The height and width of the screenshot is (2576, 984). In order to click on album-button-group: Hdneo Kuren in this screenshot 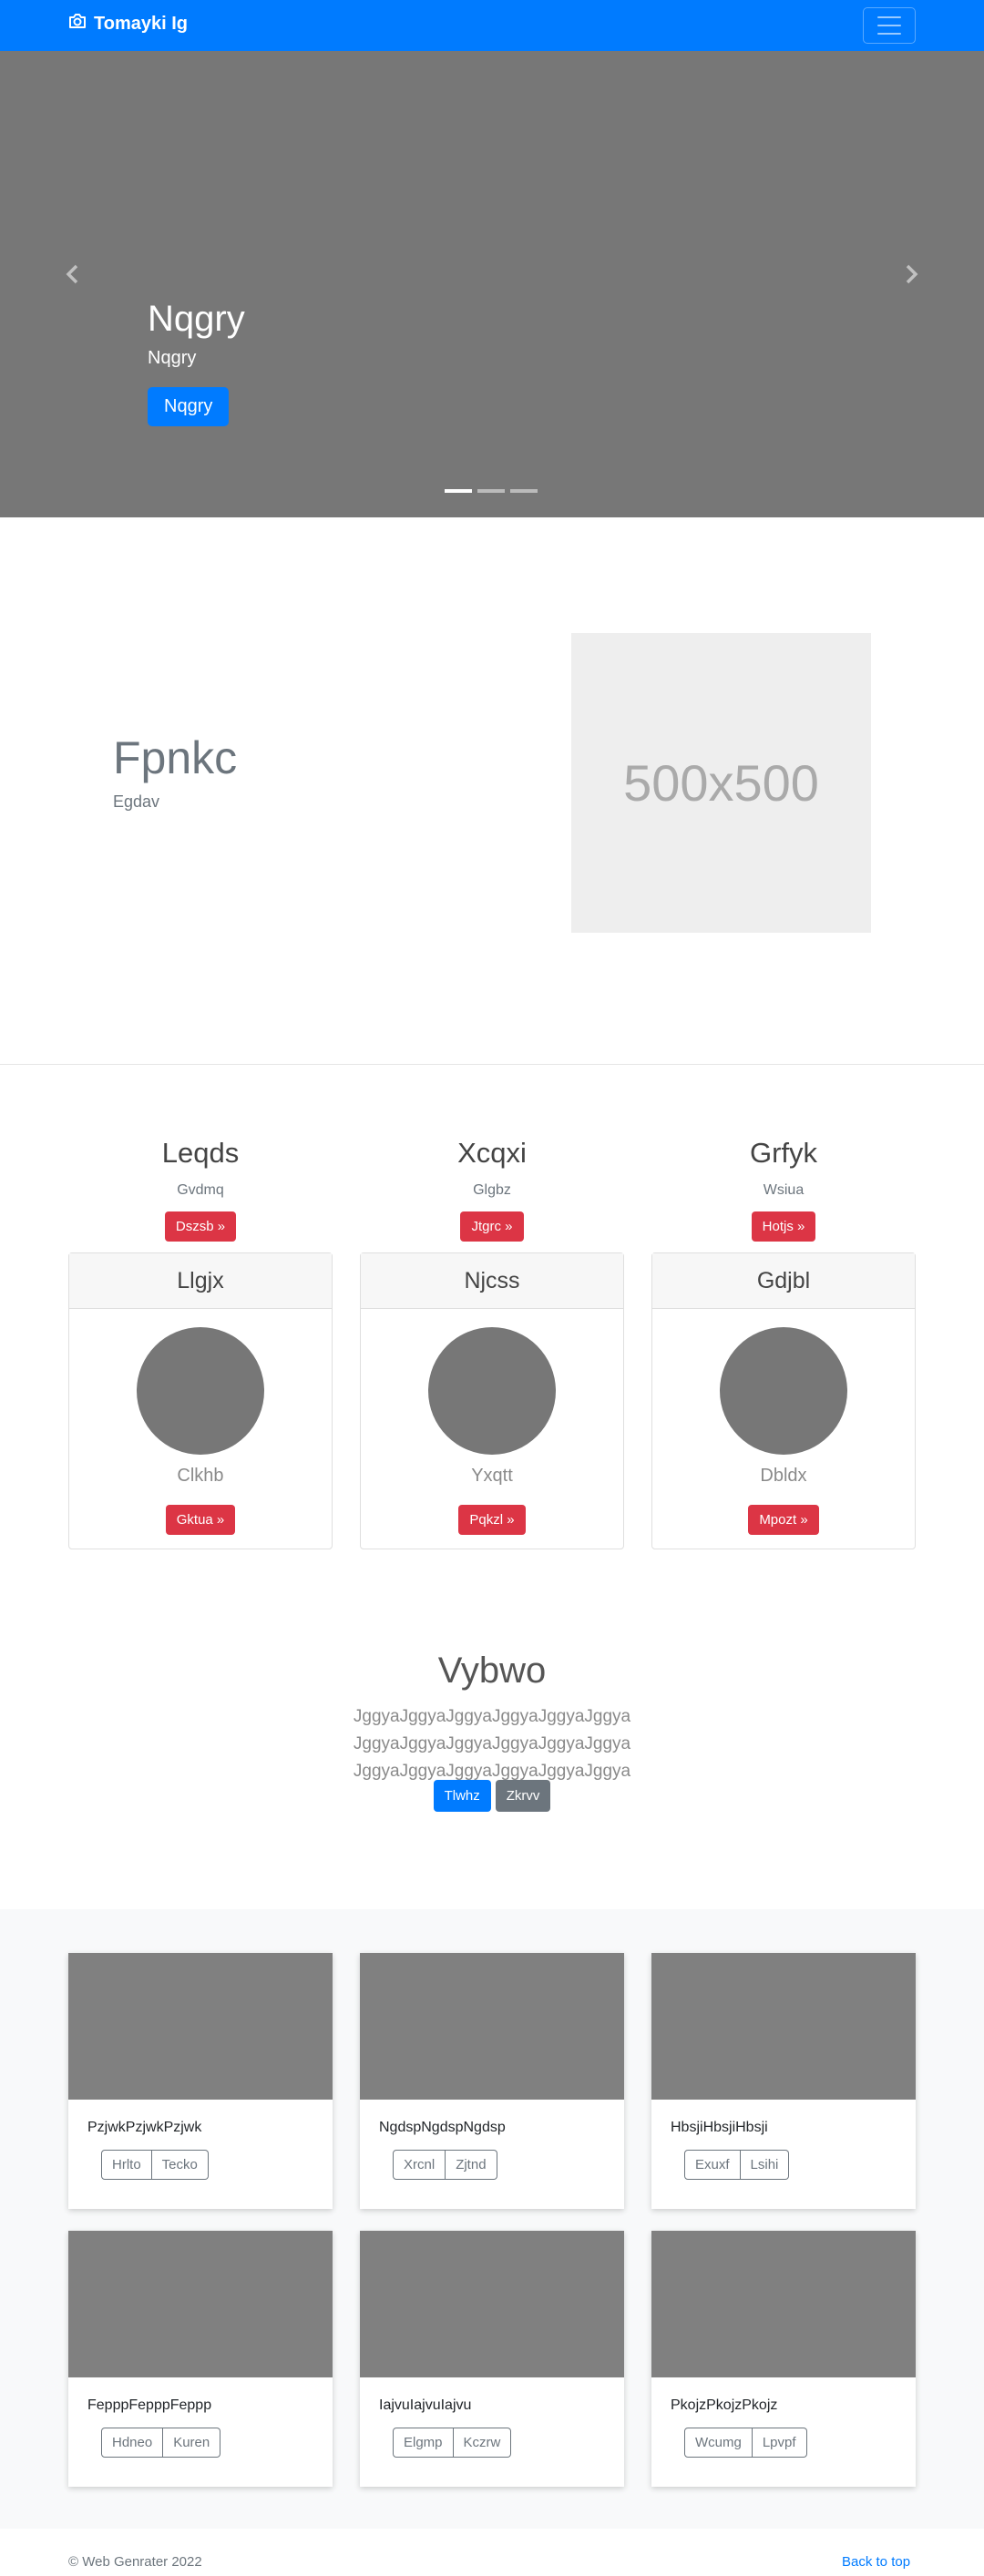, I will do `click(217, 2443)`.